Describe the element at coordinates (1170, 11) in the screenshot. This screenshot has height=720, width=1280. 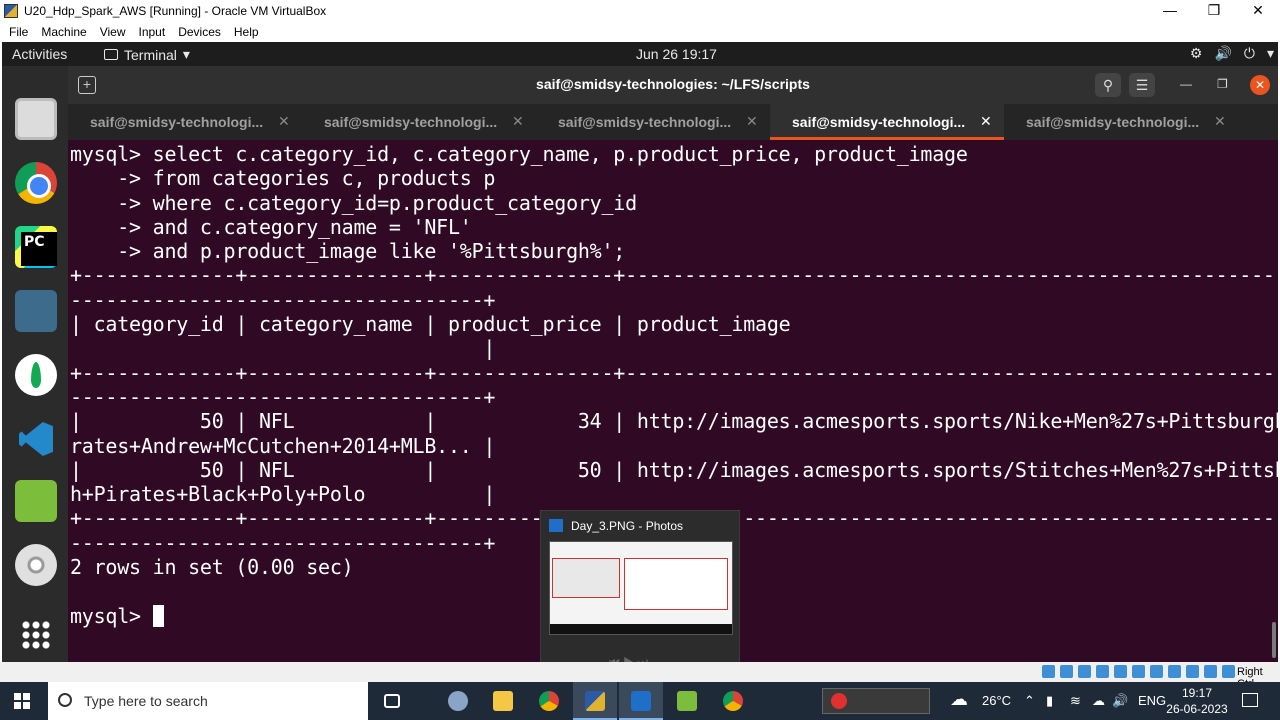
I see `minimize-button: —` at that location.